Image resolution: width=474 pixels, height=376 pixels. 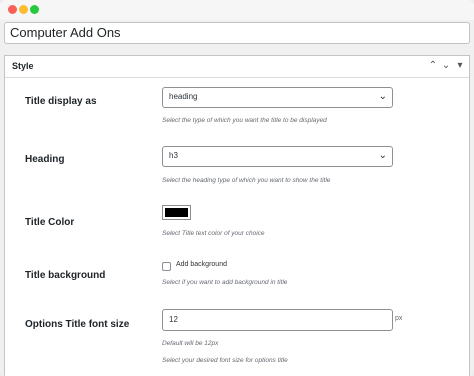 I want to click on title-display-select: heading ⌄, so click(x=277, y=97).